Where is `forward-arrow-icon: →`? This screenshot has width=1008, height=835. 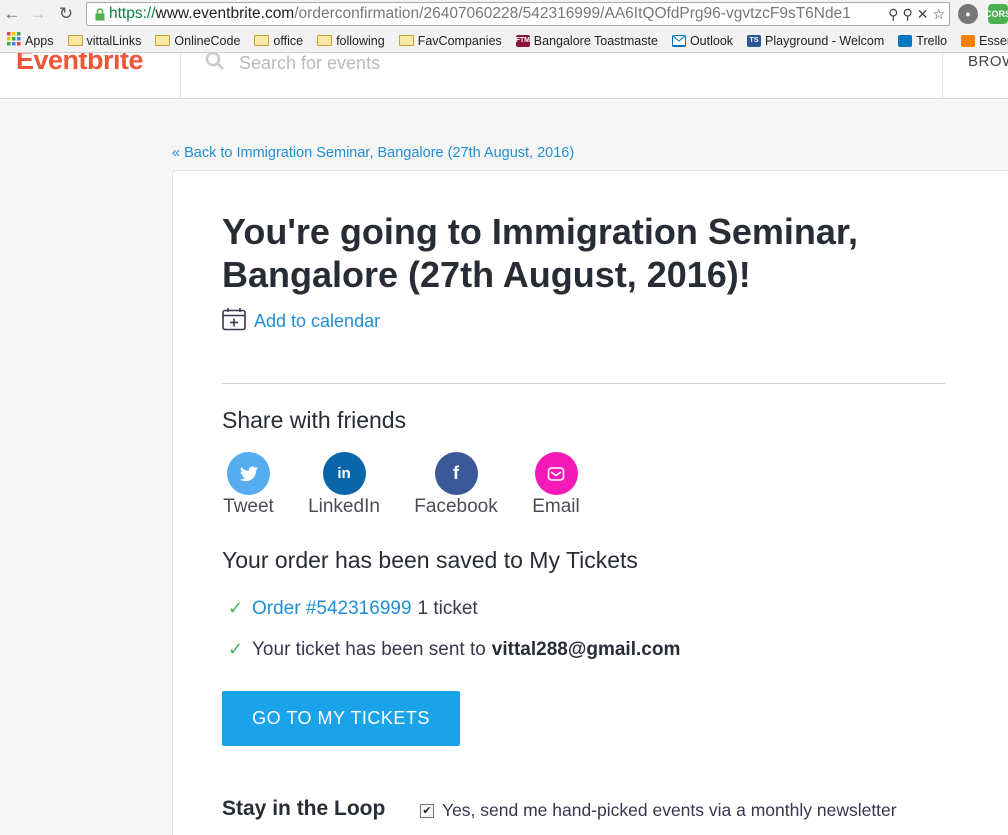
forward-arrow-icon: → is located at coordinates (38, 14).